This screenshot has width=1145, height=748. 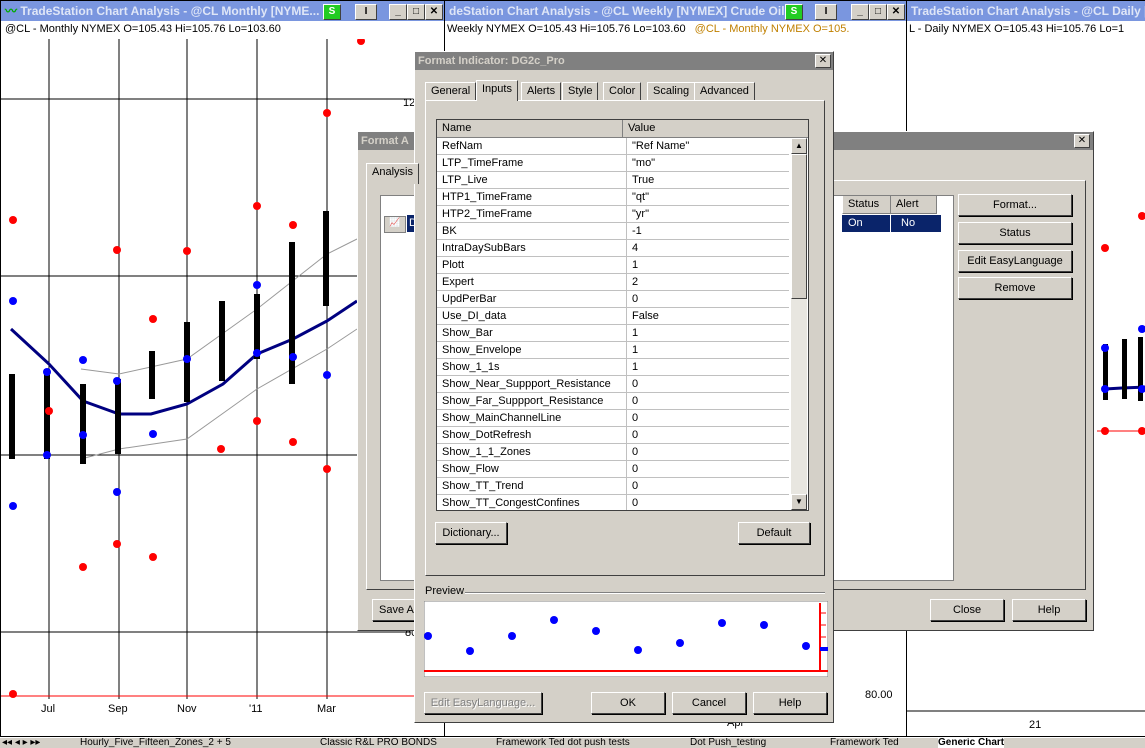 I want to click on input-name: Show_1_1_Zones, so click(x=532, y=452).